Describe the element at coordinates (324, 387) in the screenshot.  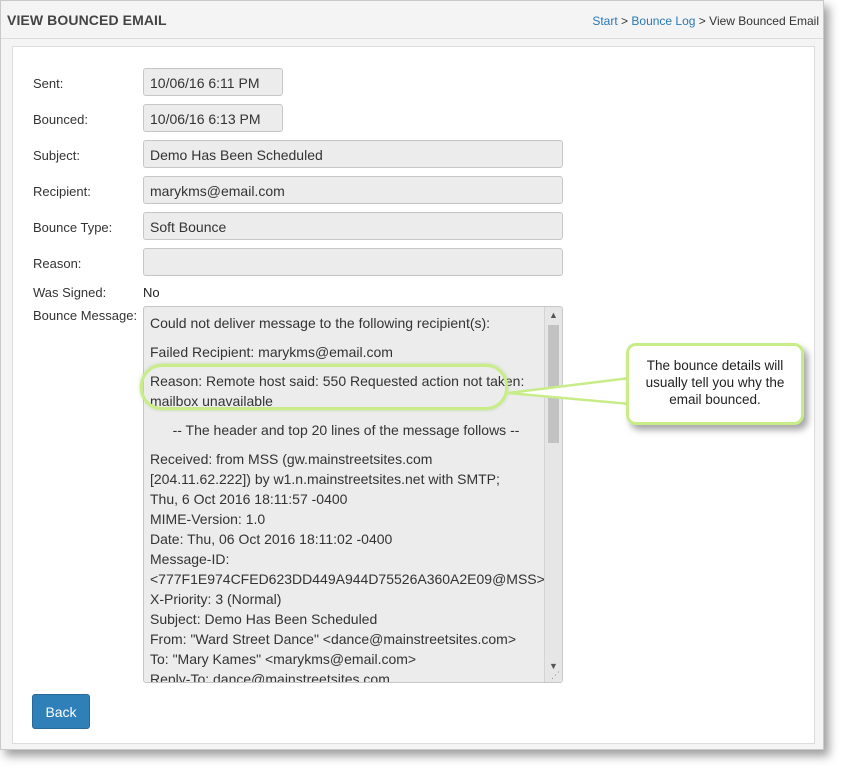
I see `reason-highlight-ring` at that location.